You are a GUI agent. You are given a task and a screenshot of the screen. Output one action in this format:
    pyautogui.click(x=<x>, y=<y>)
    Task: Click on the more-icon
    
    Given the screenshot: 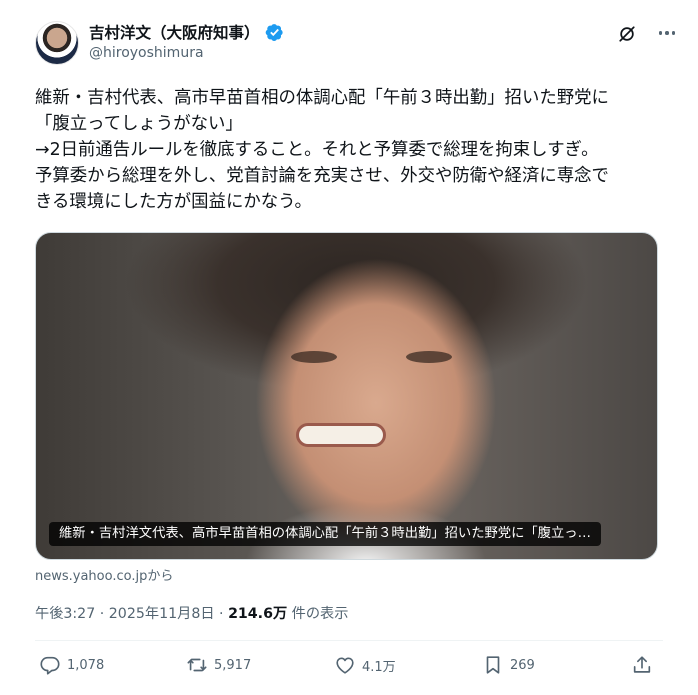 What is the action you would take?
    pyautogui.click(x=667, y=33)
    